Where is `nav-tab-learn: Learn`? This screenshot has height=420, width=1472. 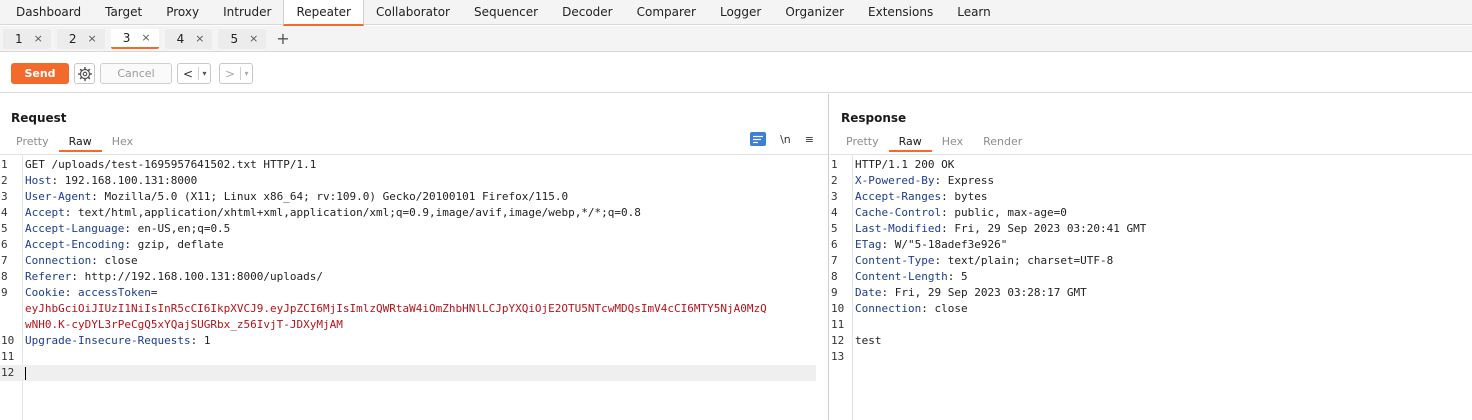 nav-tab-learn: Learn is located at coordinates (974, 12).